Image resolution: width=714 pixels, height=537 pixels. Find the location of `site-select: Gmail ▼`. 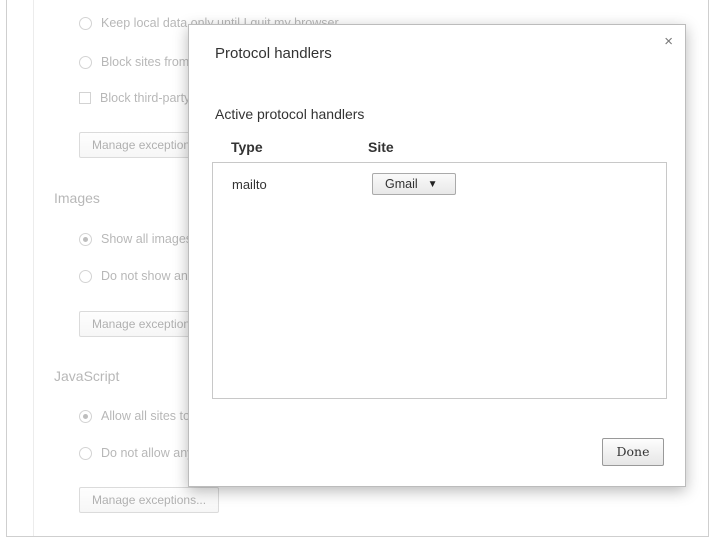

site-select: Gmail ▼ is located at coordinates (414, 184).